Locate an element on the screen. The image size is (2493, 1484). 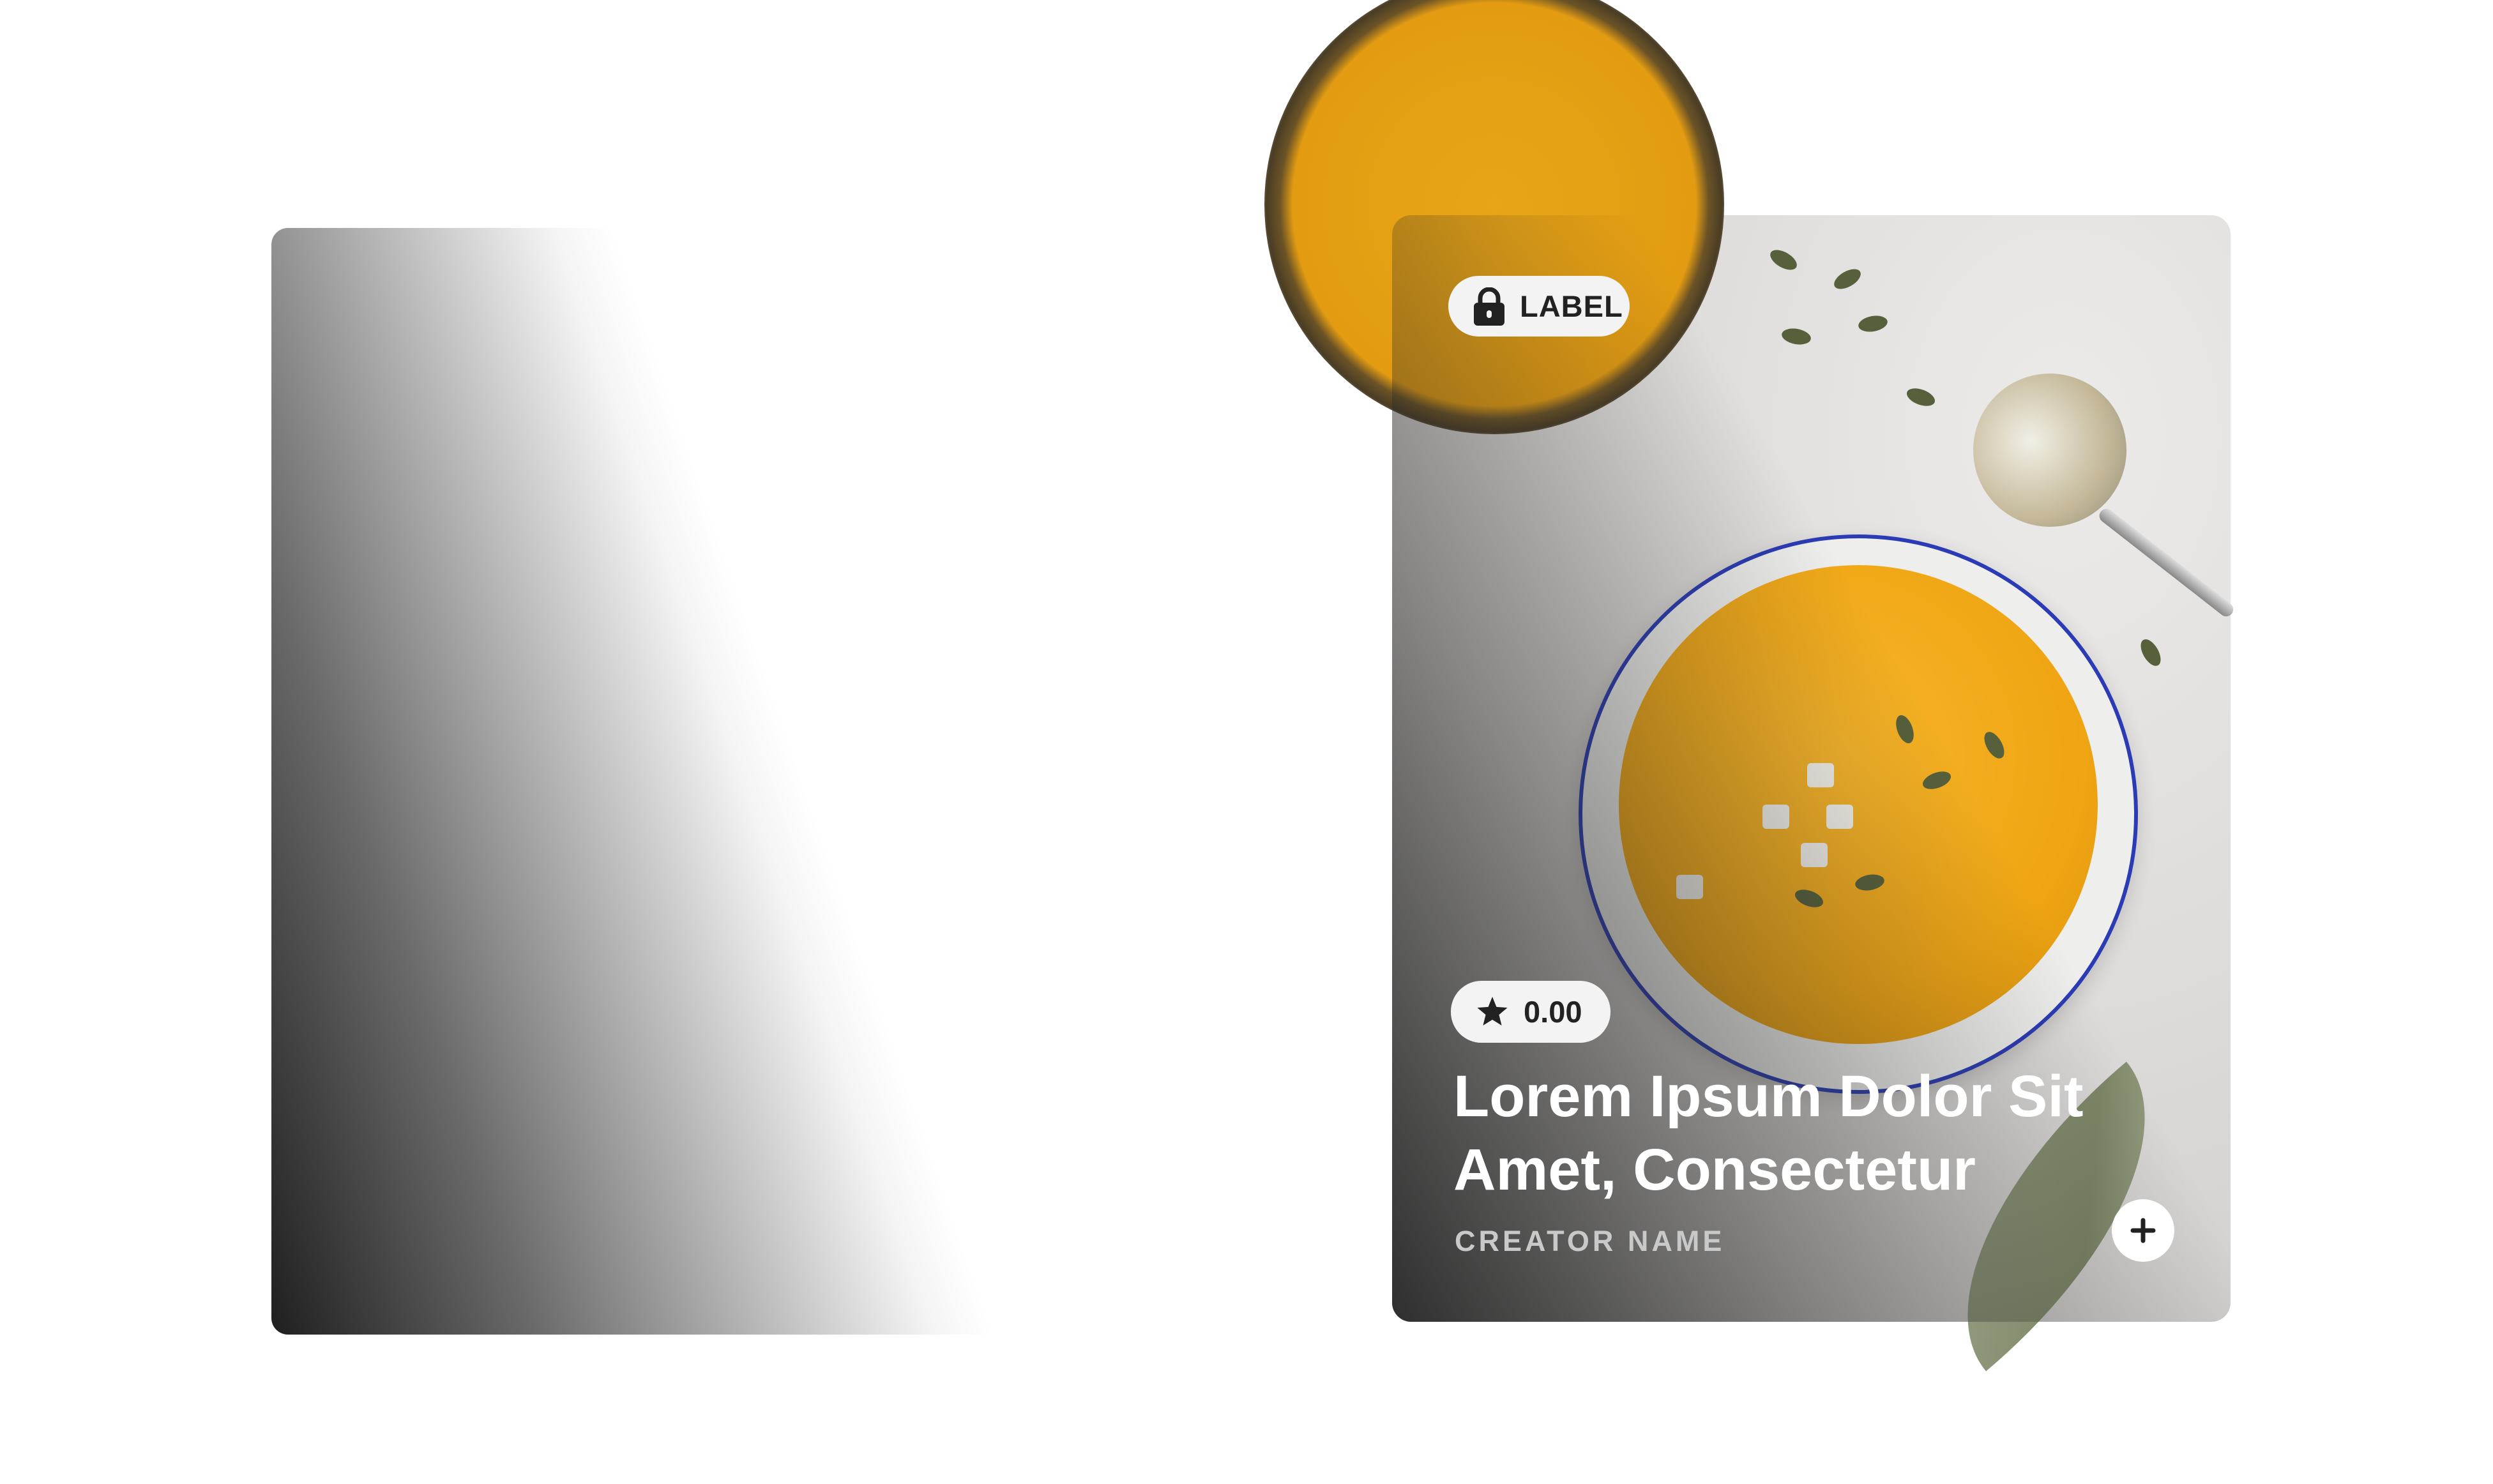
label-text: LABEL is located at coordinates (1571, 306).